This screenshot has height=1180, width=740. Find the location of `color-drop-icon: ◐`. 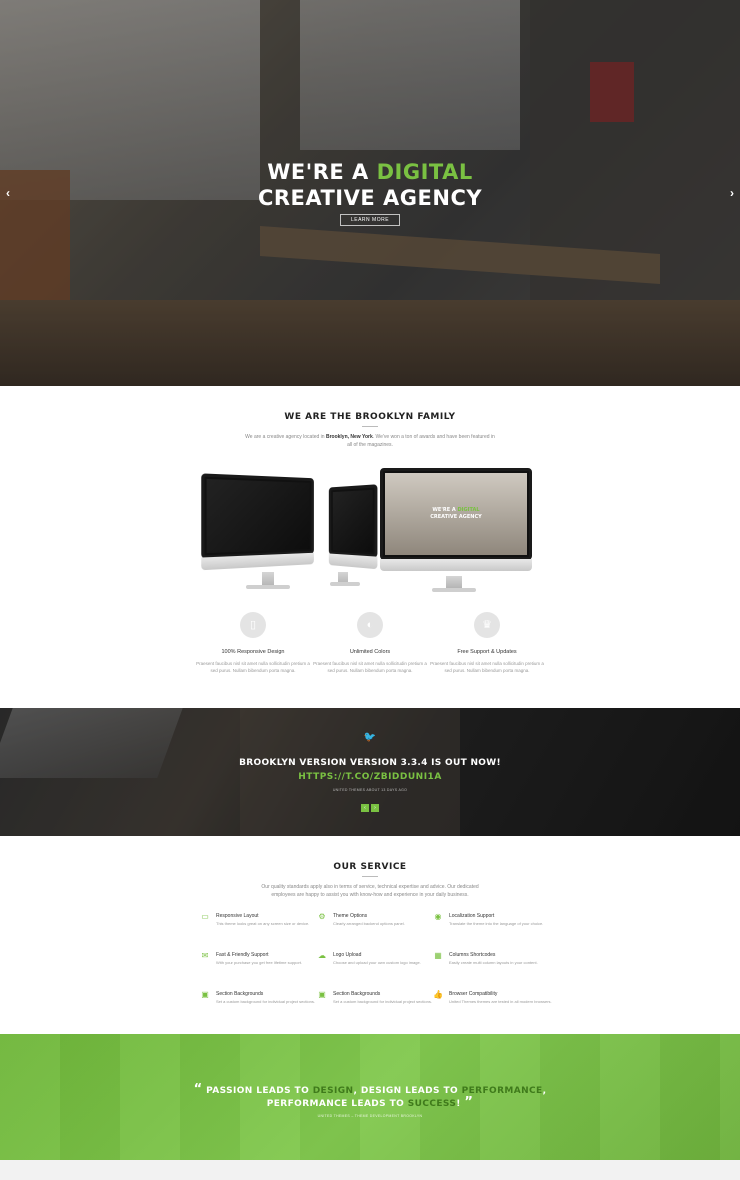

color-drop-icon: ◐ is located at coordinates (370, 625).